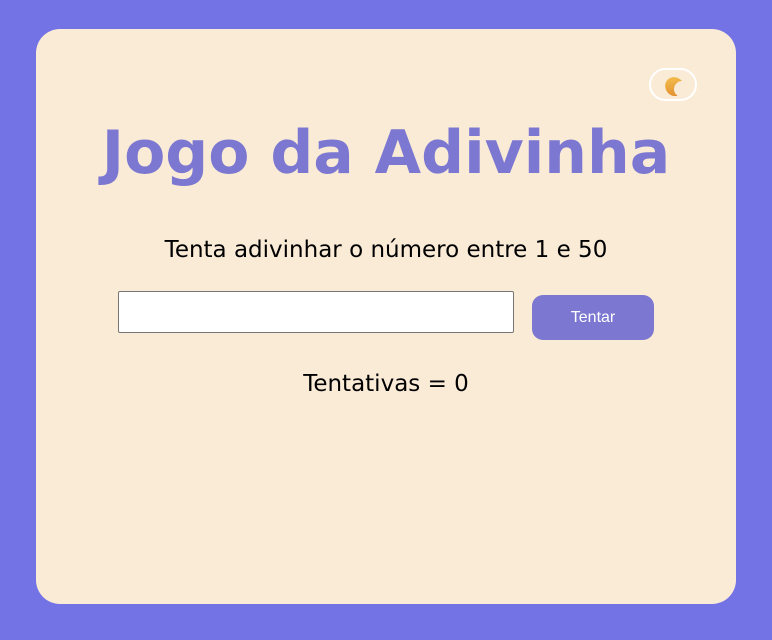 The height and width of the screenshot is (640, 772). Describe the element at coordinates (593, 317) in the screenshot. I see `try-button: Tentar` at that location.